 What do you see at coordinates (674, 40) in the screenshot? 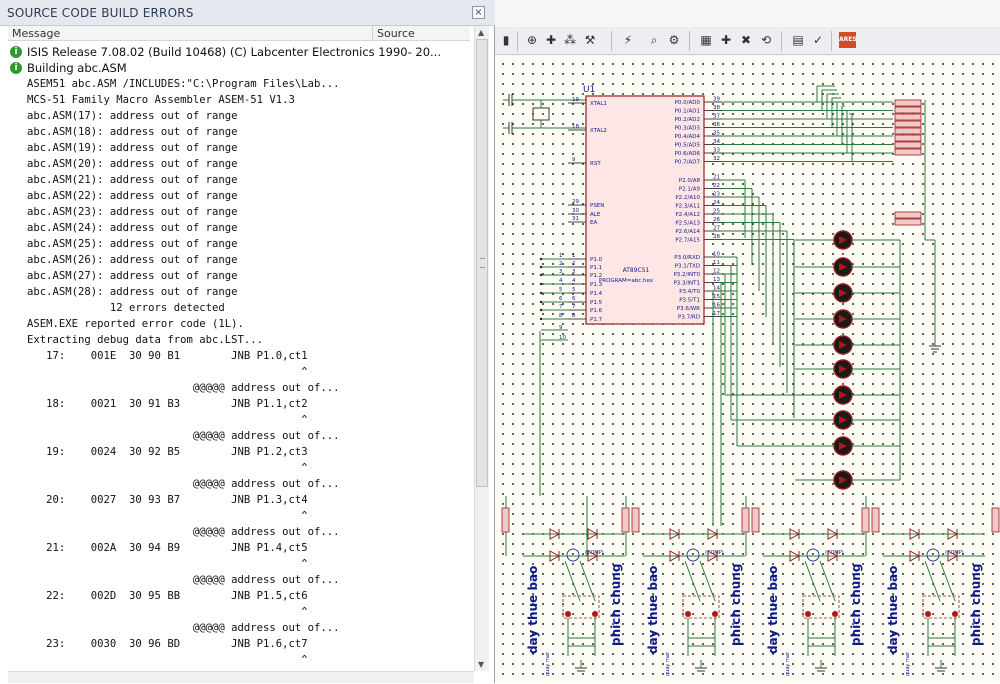
I see `tools-icon: ⚙` at bounding box center [674, 40].